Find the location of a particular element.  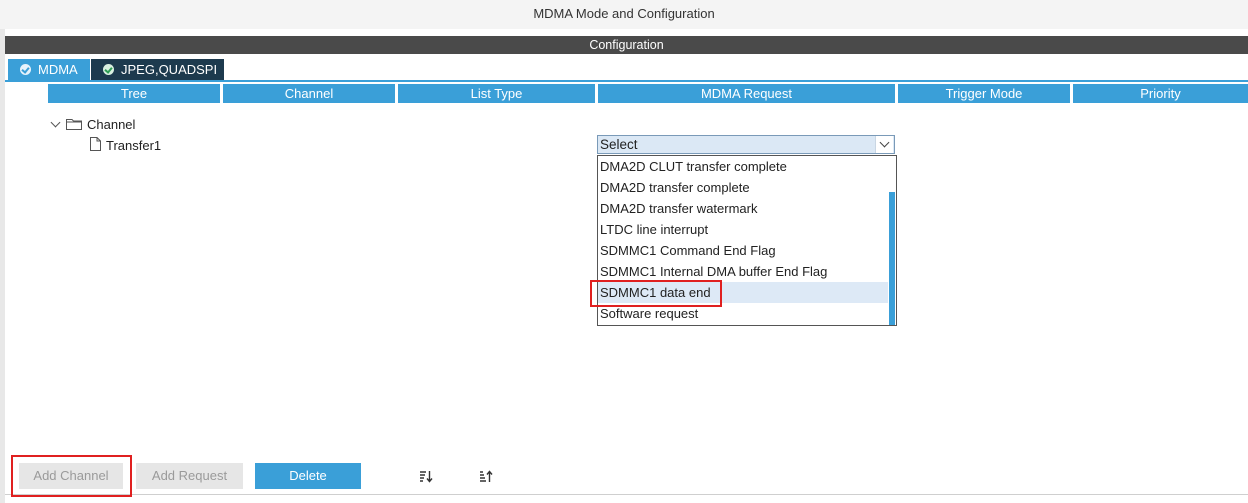

window-title-bar: MDMA Mode and Configuration is located at coordinates (624, 15).